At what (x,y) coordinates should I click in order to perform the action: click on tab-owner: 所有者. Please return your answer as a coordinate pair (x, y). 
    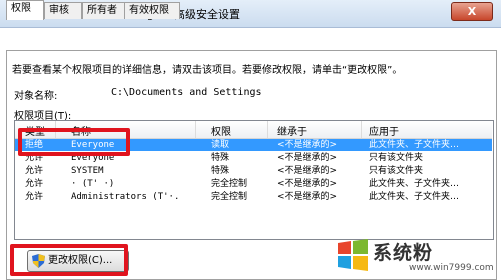
    Looking at the image, I should click on (106, 10).